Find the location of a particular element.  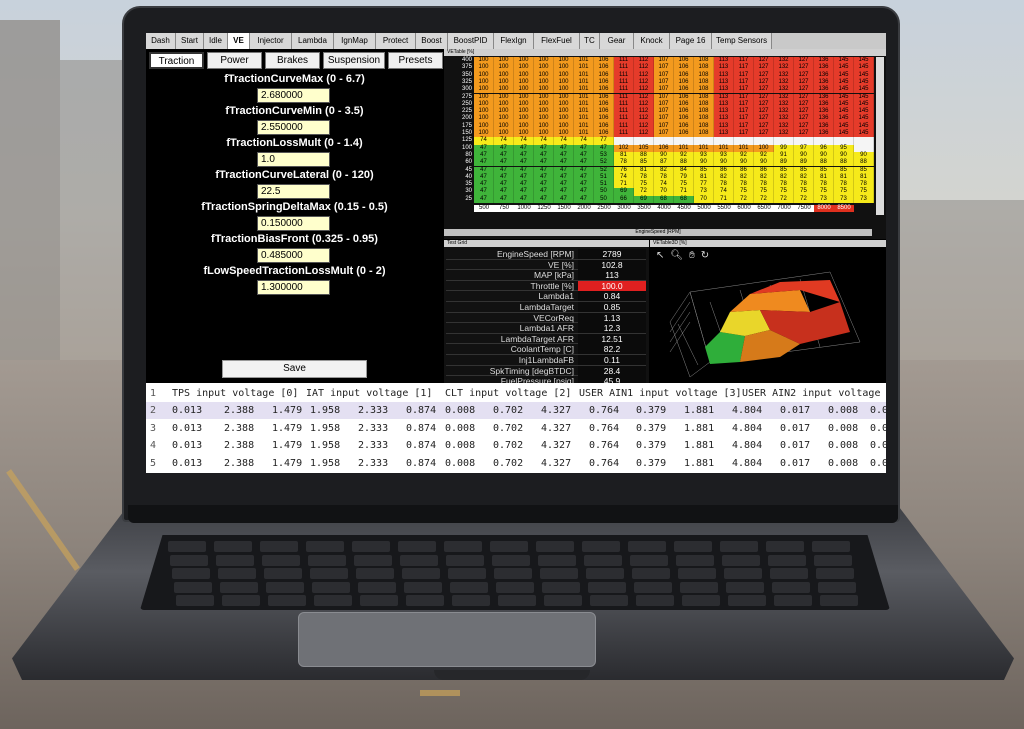

ve-cell: 79 is located at coordinates (684, 177).